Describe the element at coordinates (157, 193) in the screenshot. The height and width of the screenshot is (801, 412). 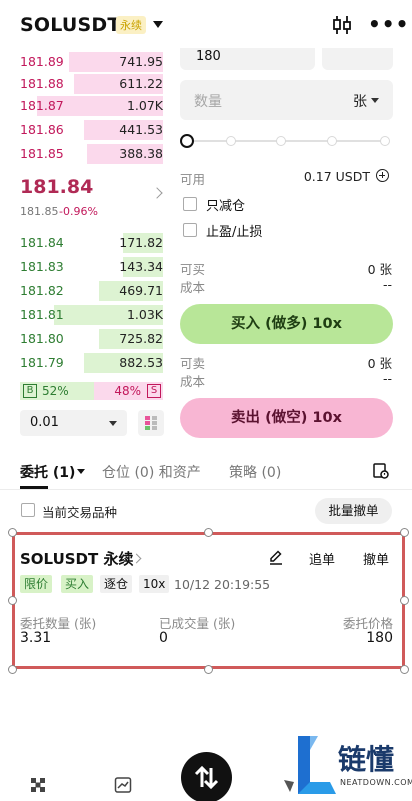
I see `ticker-chevron-right-icon` at that location.